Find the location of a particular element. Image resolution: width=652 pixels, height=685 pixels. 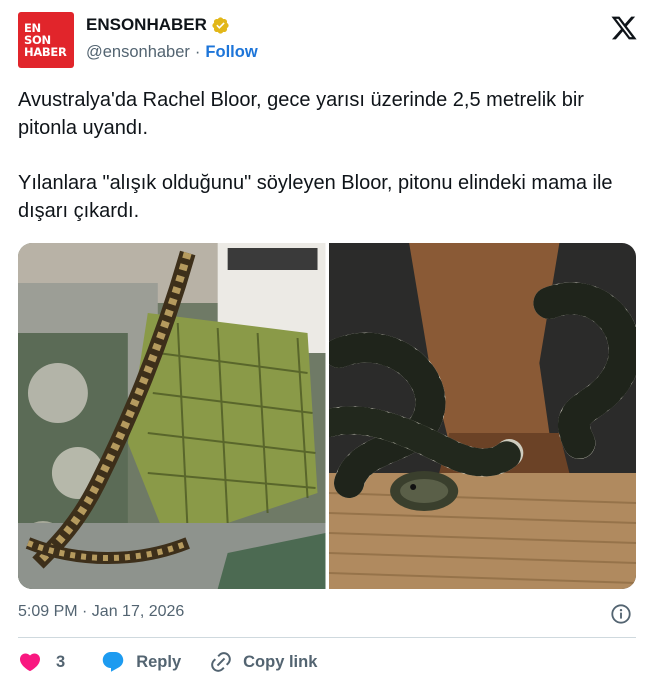

copy-link-label: Copy link is located at coordinates (280, 661).